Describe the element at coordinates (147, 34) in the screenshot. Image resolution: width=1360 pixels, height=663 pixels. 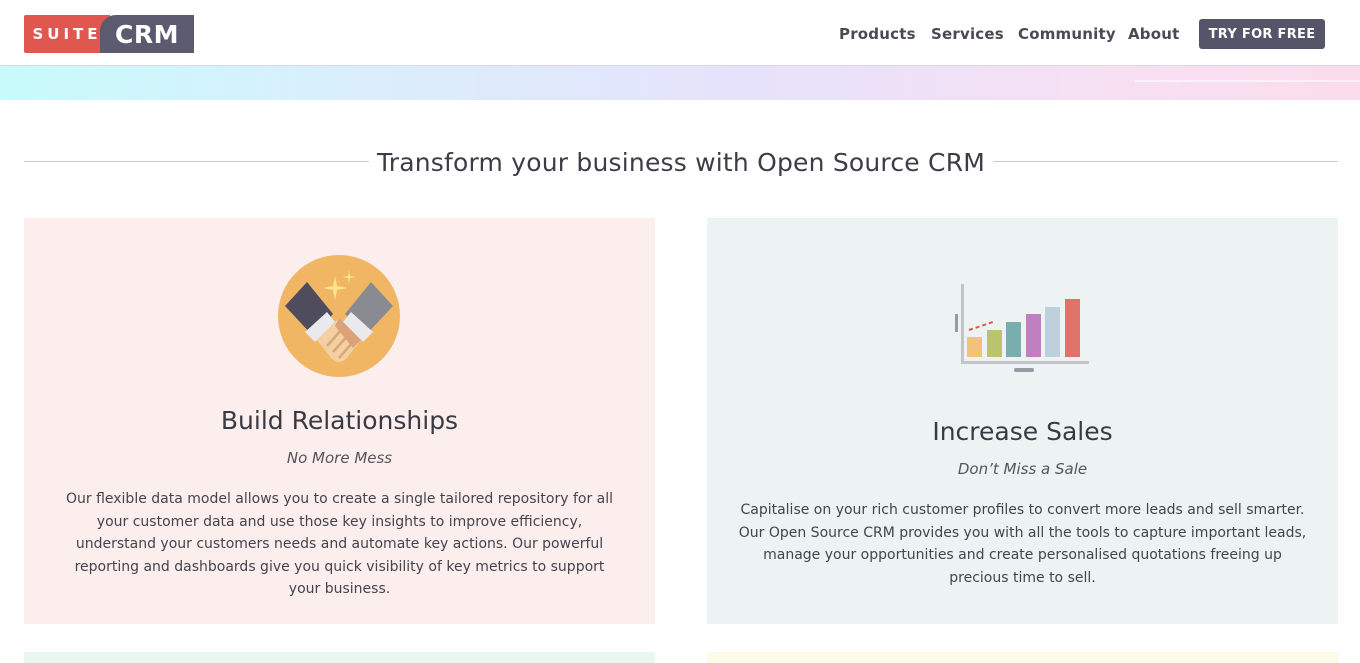
I see `logo-crm-text: CRM` at that location.